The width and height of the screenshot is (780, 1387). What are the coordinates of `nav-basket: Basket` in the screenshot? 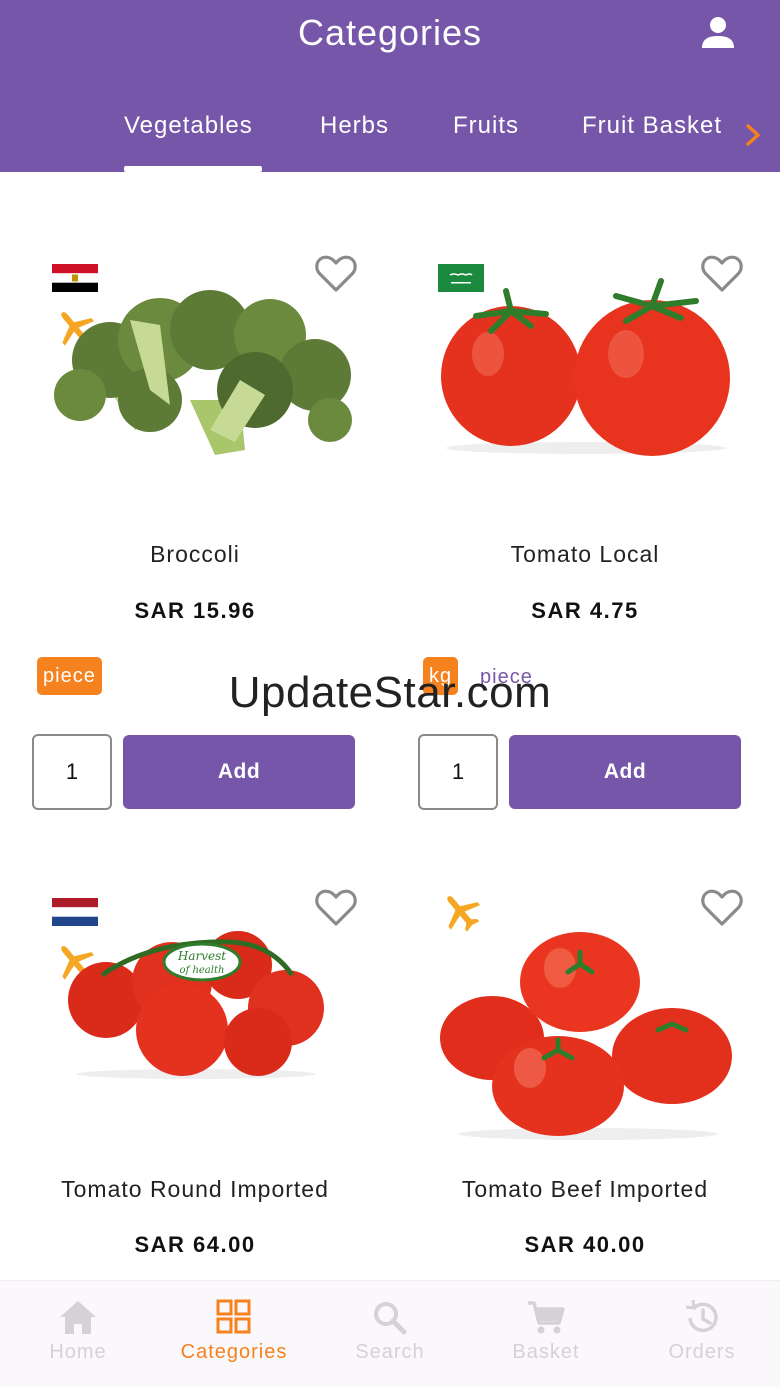 It's located at (546, 1334).